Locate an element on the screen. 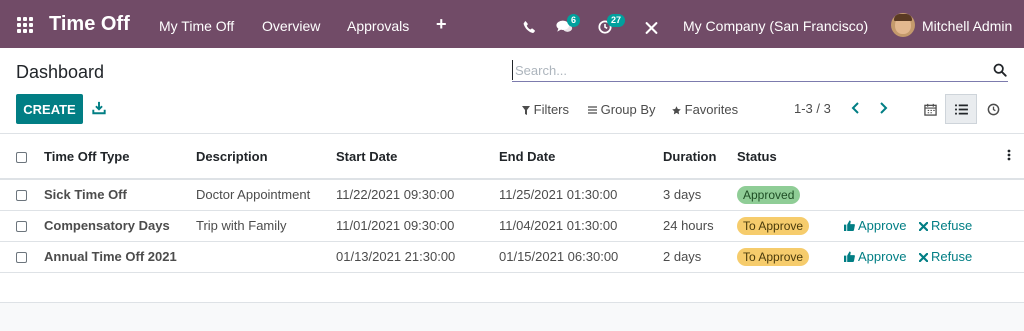  filters-label: Filters is located at coordinates (551, 109).